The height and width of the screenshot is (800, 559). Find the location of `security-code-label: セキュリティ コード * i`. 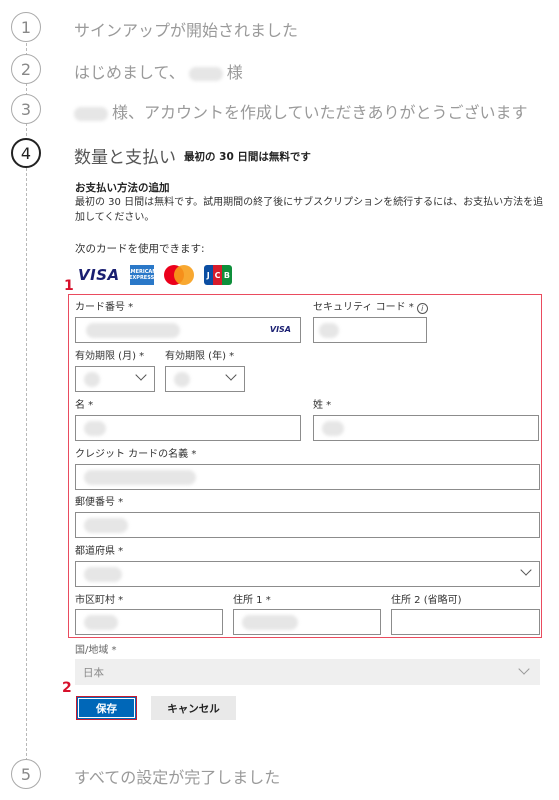

security-code-label: セキュリティ コード * i is located at coordinates (370, 306).